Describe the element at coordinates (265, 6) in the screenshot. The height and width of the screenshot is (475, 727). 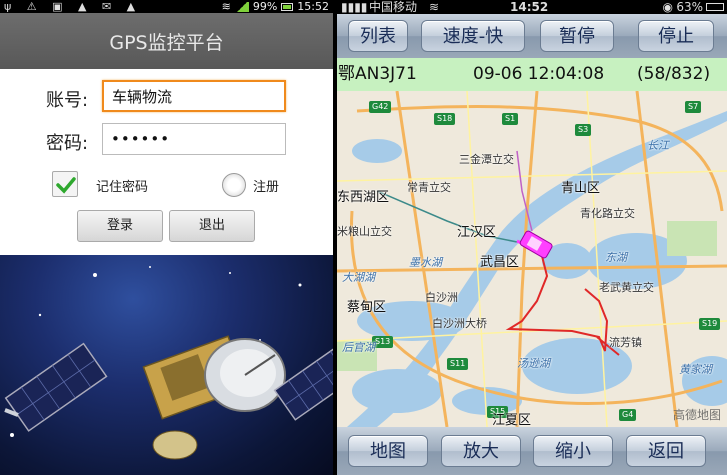
I see `battery-percent: 99%` at that location.